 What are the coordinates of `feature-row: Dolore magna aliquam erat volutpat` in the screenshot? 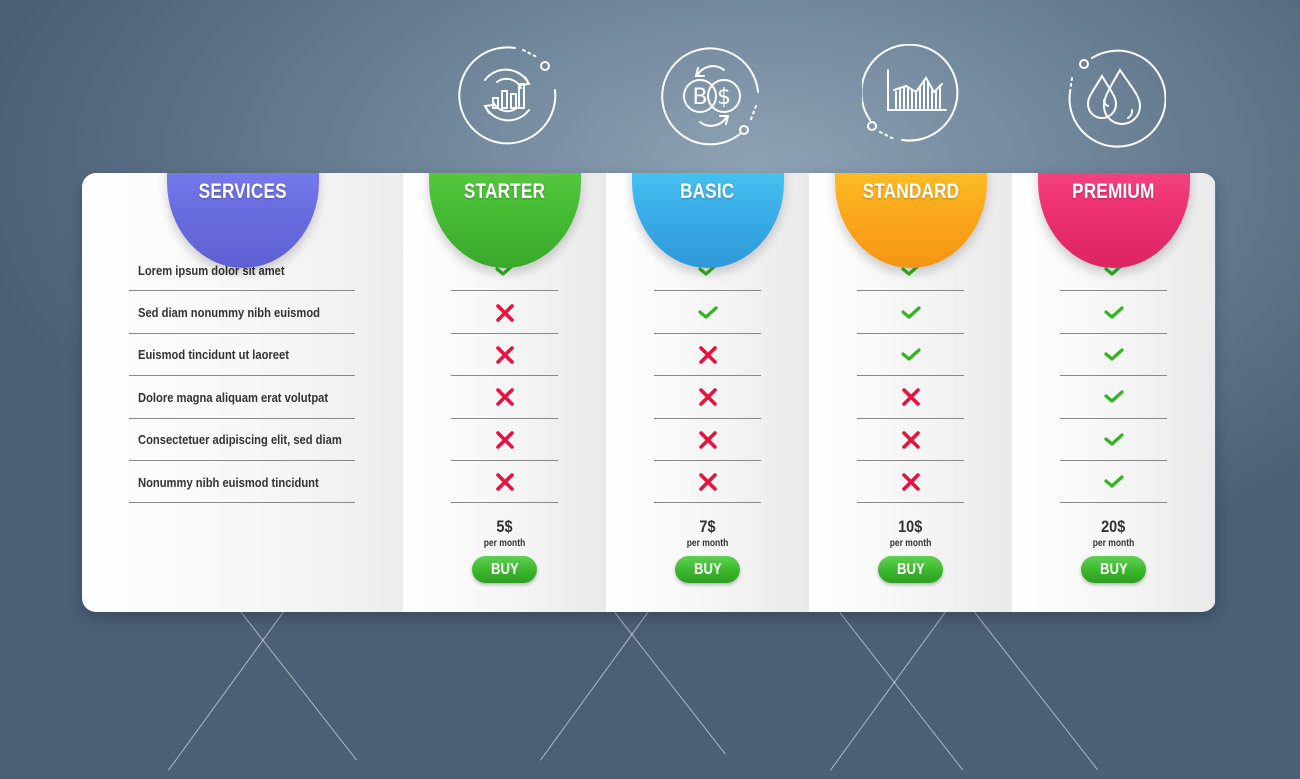 It's located at (242, 397).